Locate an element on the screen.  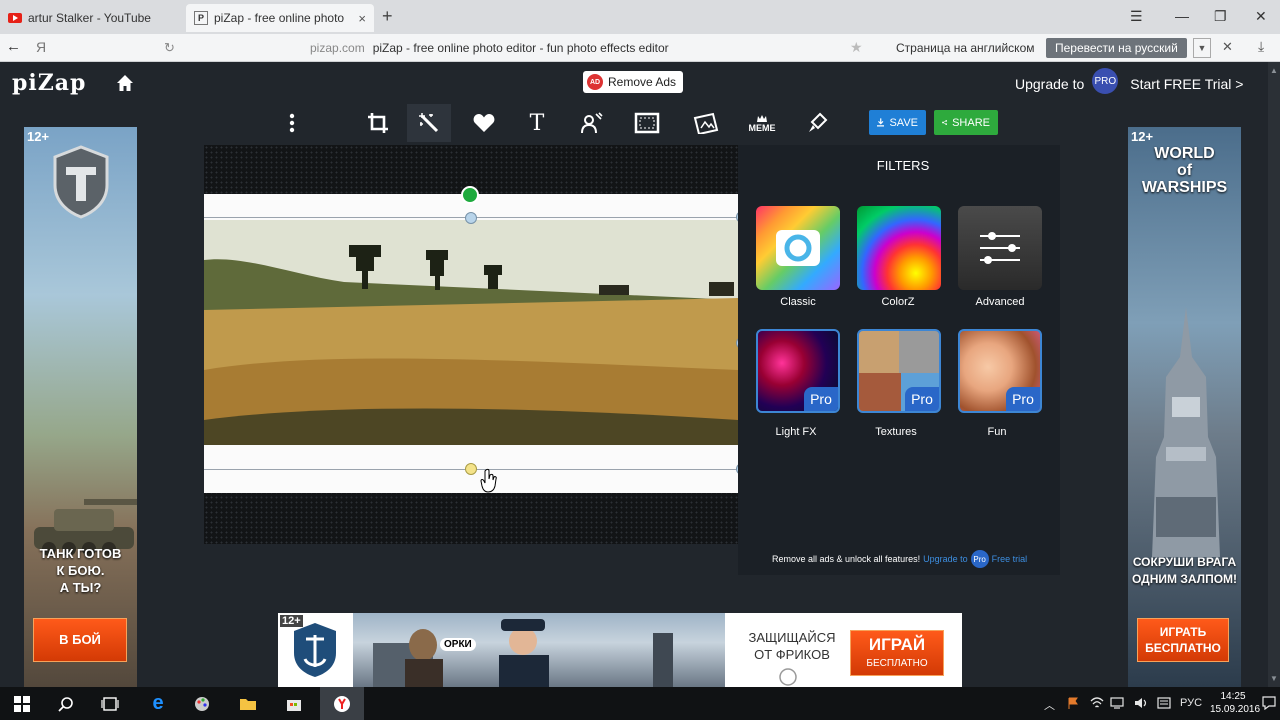
volume-icon is located at coordinates (1141, 703).